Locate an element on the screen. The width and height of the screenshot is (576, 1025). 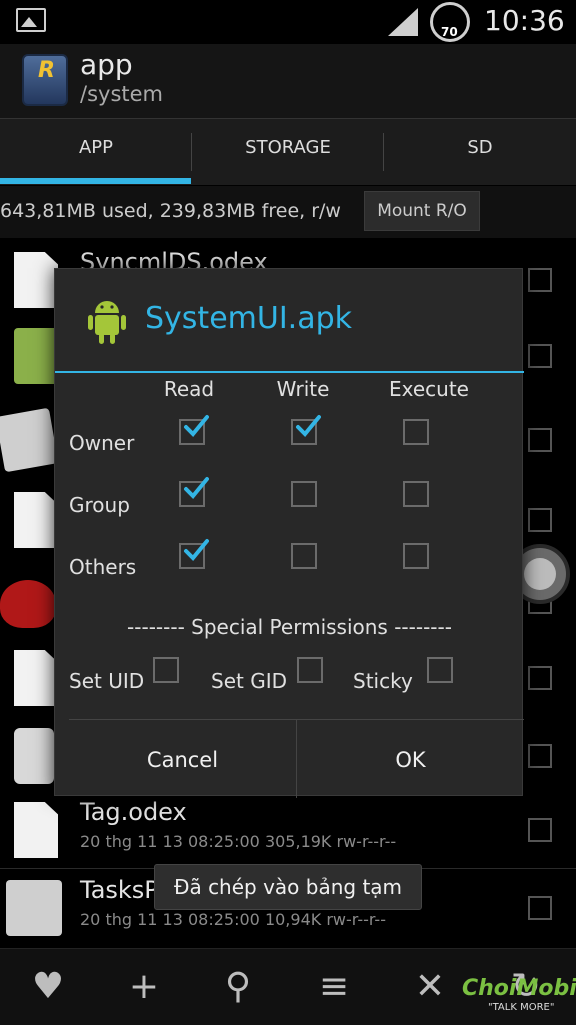
app-logo-icon: R is located at coordinates (45, 80).